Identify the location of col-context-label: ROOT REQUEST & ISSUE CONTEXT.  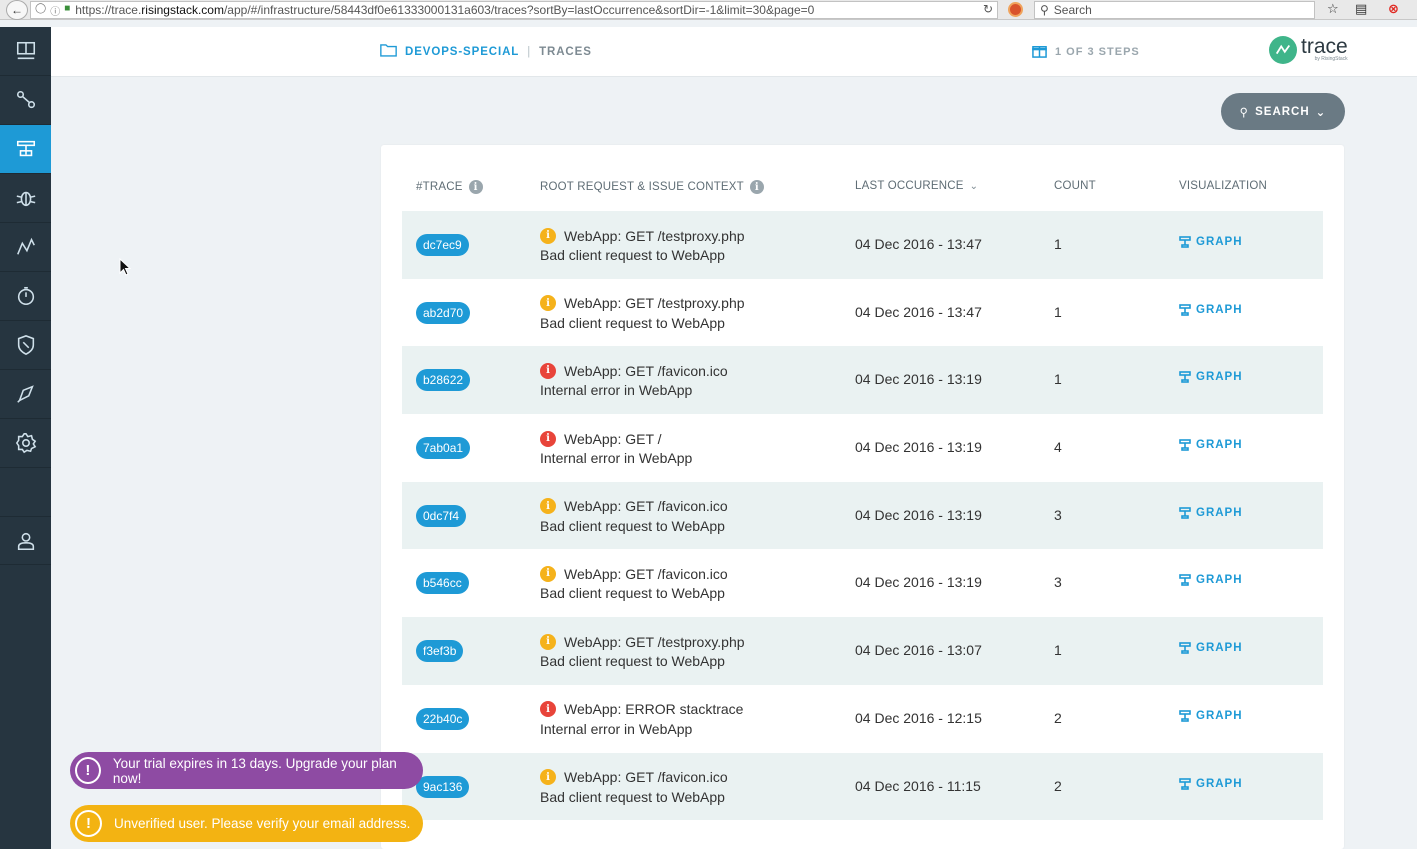
(642, 187).